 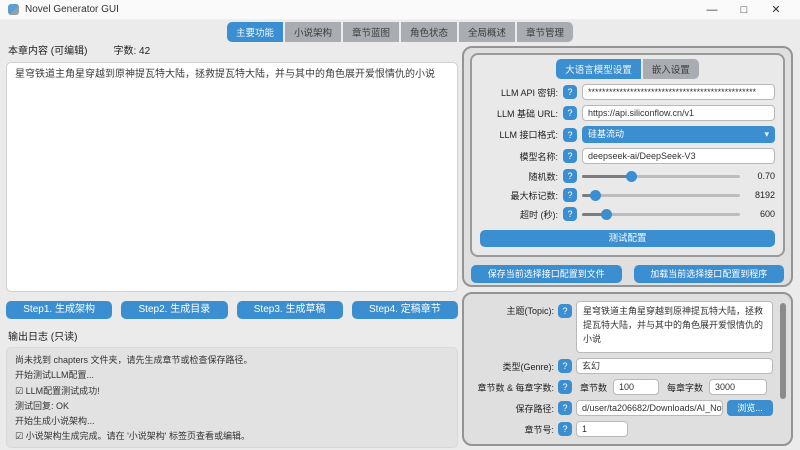 What do you see at coordinates (661, 214) in the screenshot?
I see `timeout-slider` at bounding box center [661, 214].